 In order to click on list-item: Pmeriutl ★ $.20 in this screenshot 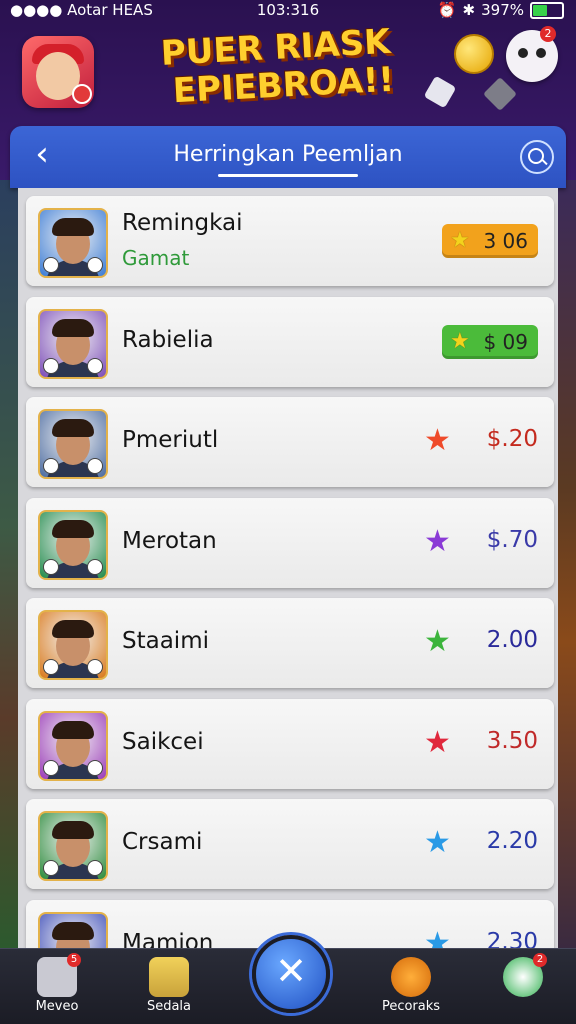, I will do `click(290, 442)`.